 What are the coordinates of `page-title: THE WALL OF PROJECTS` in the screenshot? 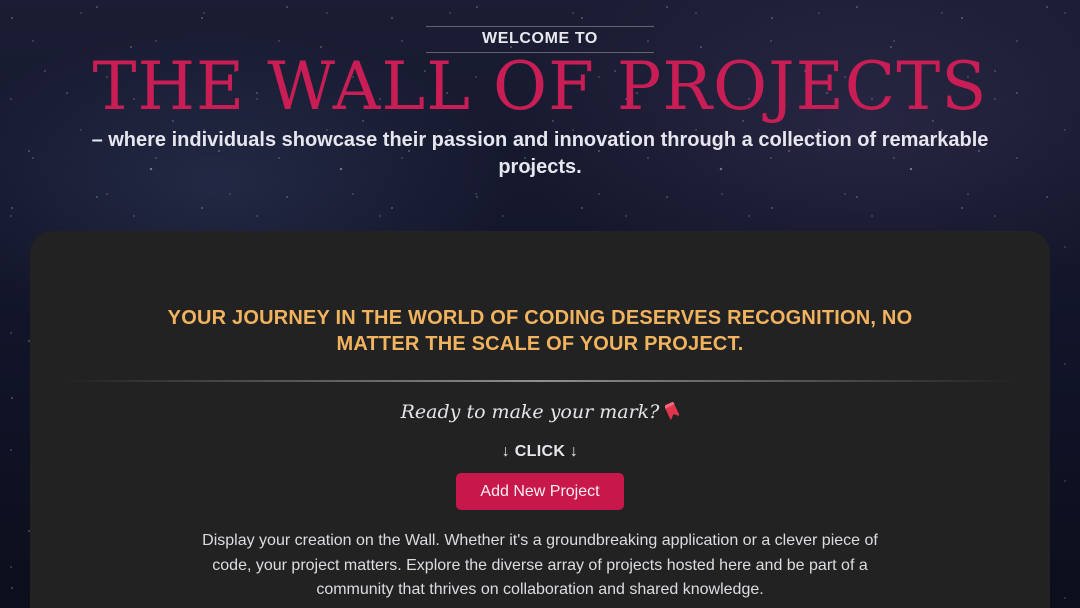 It's located at (540, 86).